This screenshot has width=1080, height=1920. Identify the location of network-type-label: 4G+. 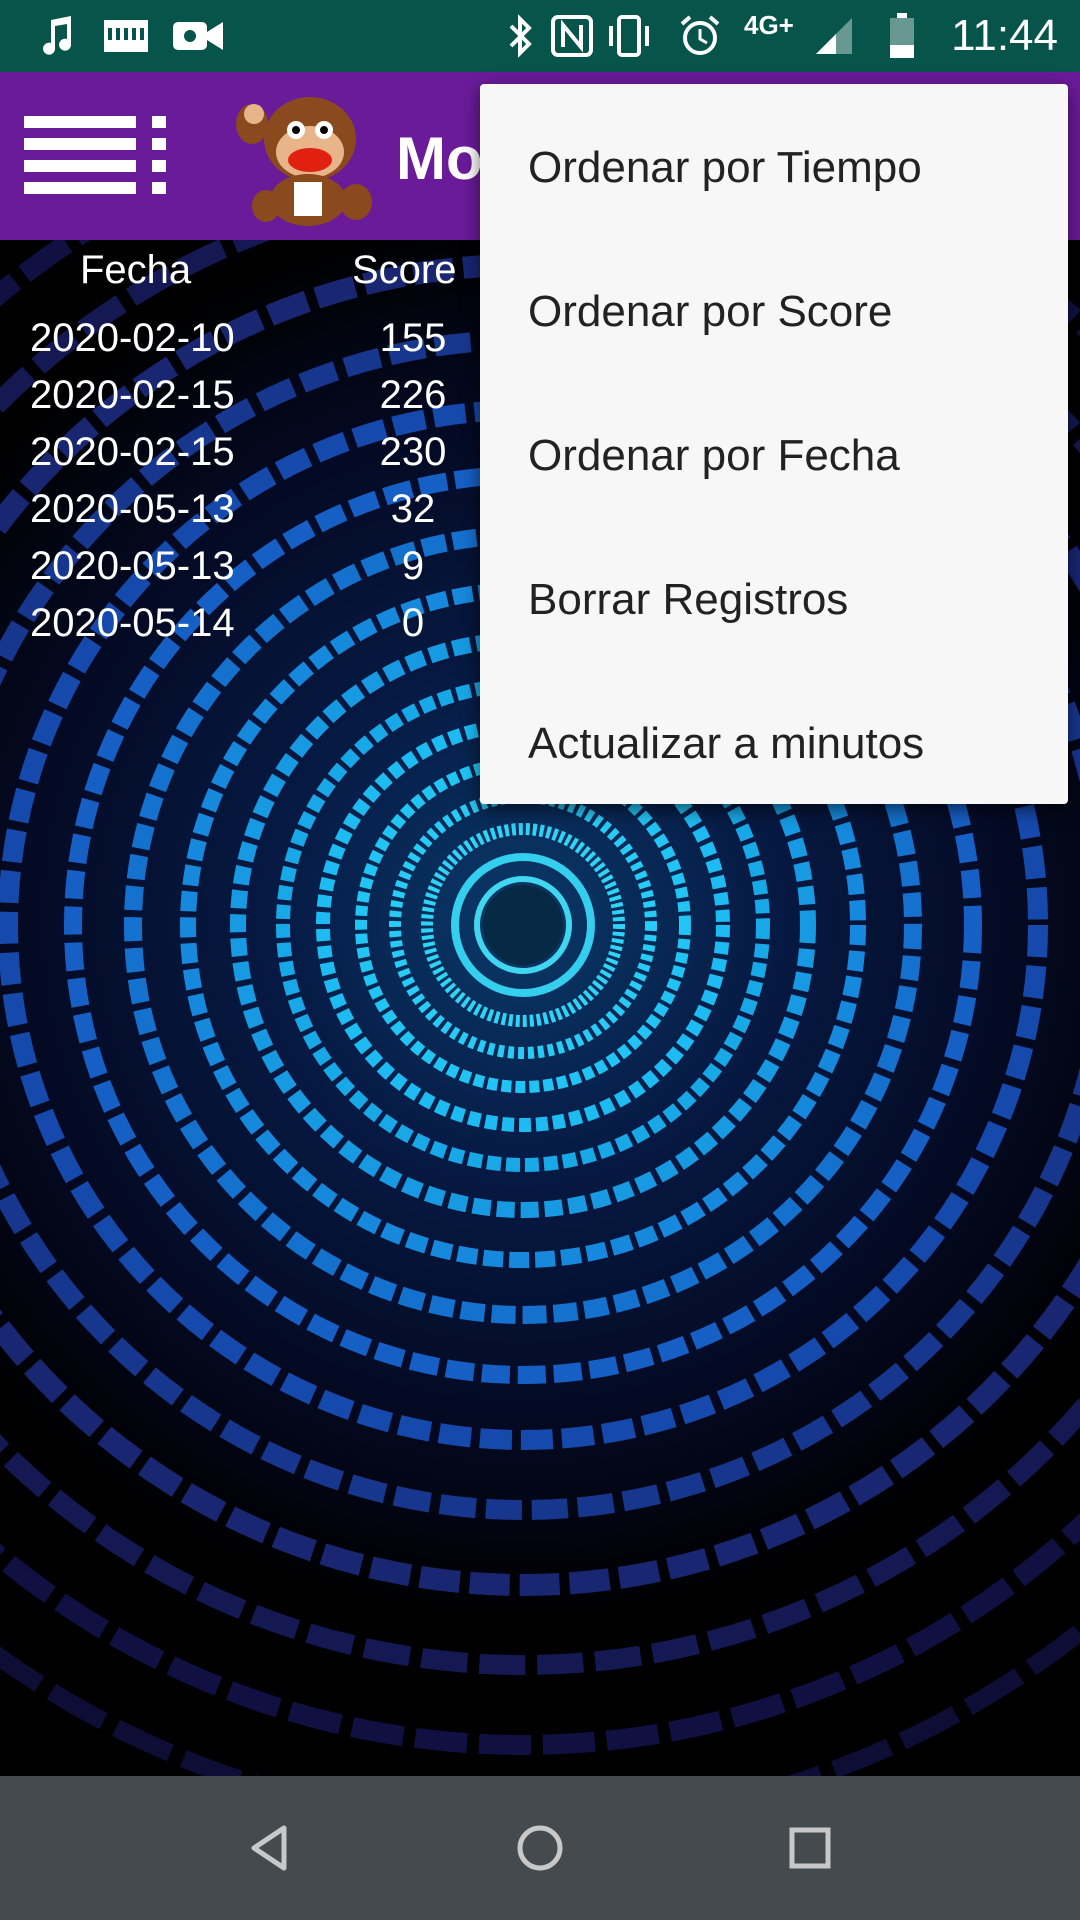
(769, 25).